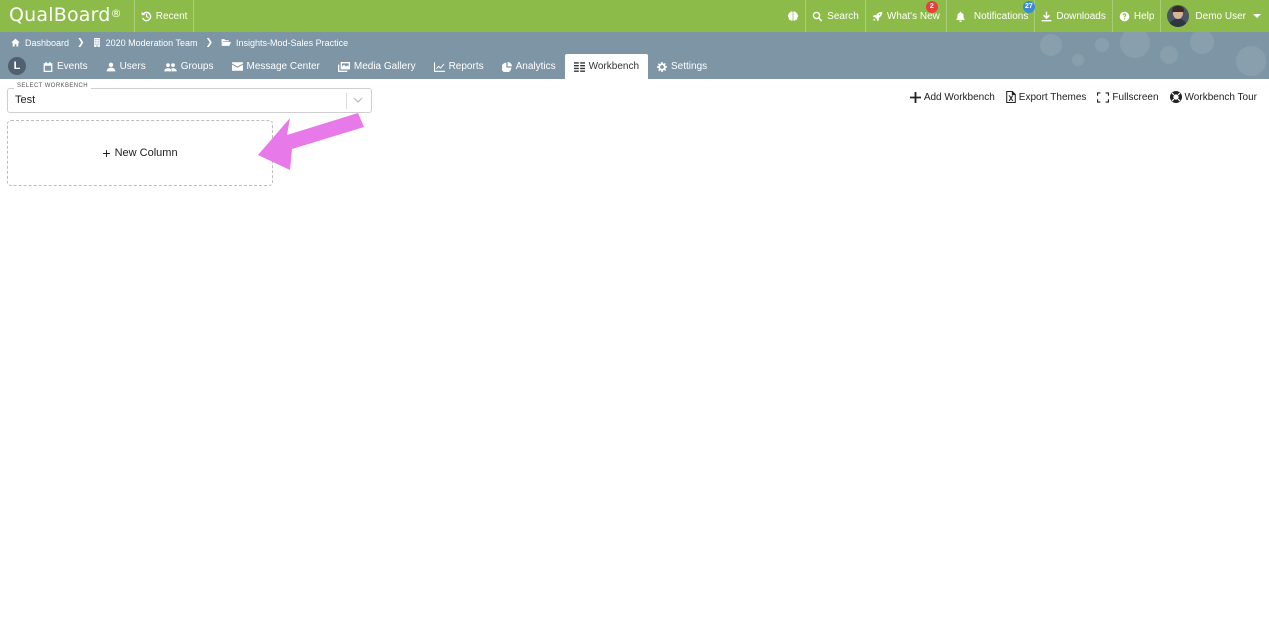 Image resolution: width=1269 pixels, height=644 pixels. What do you see at coordinates (1144, 16) in the screenshot?
I see `help-label: Help` at bounding box center [1144, 16].